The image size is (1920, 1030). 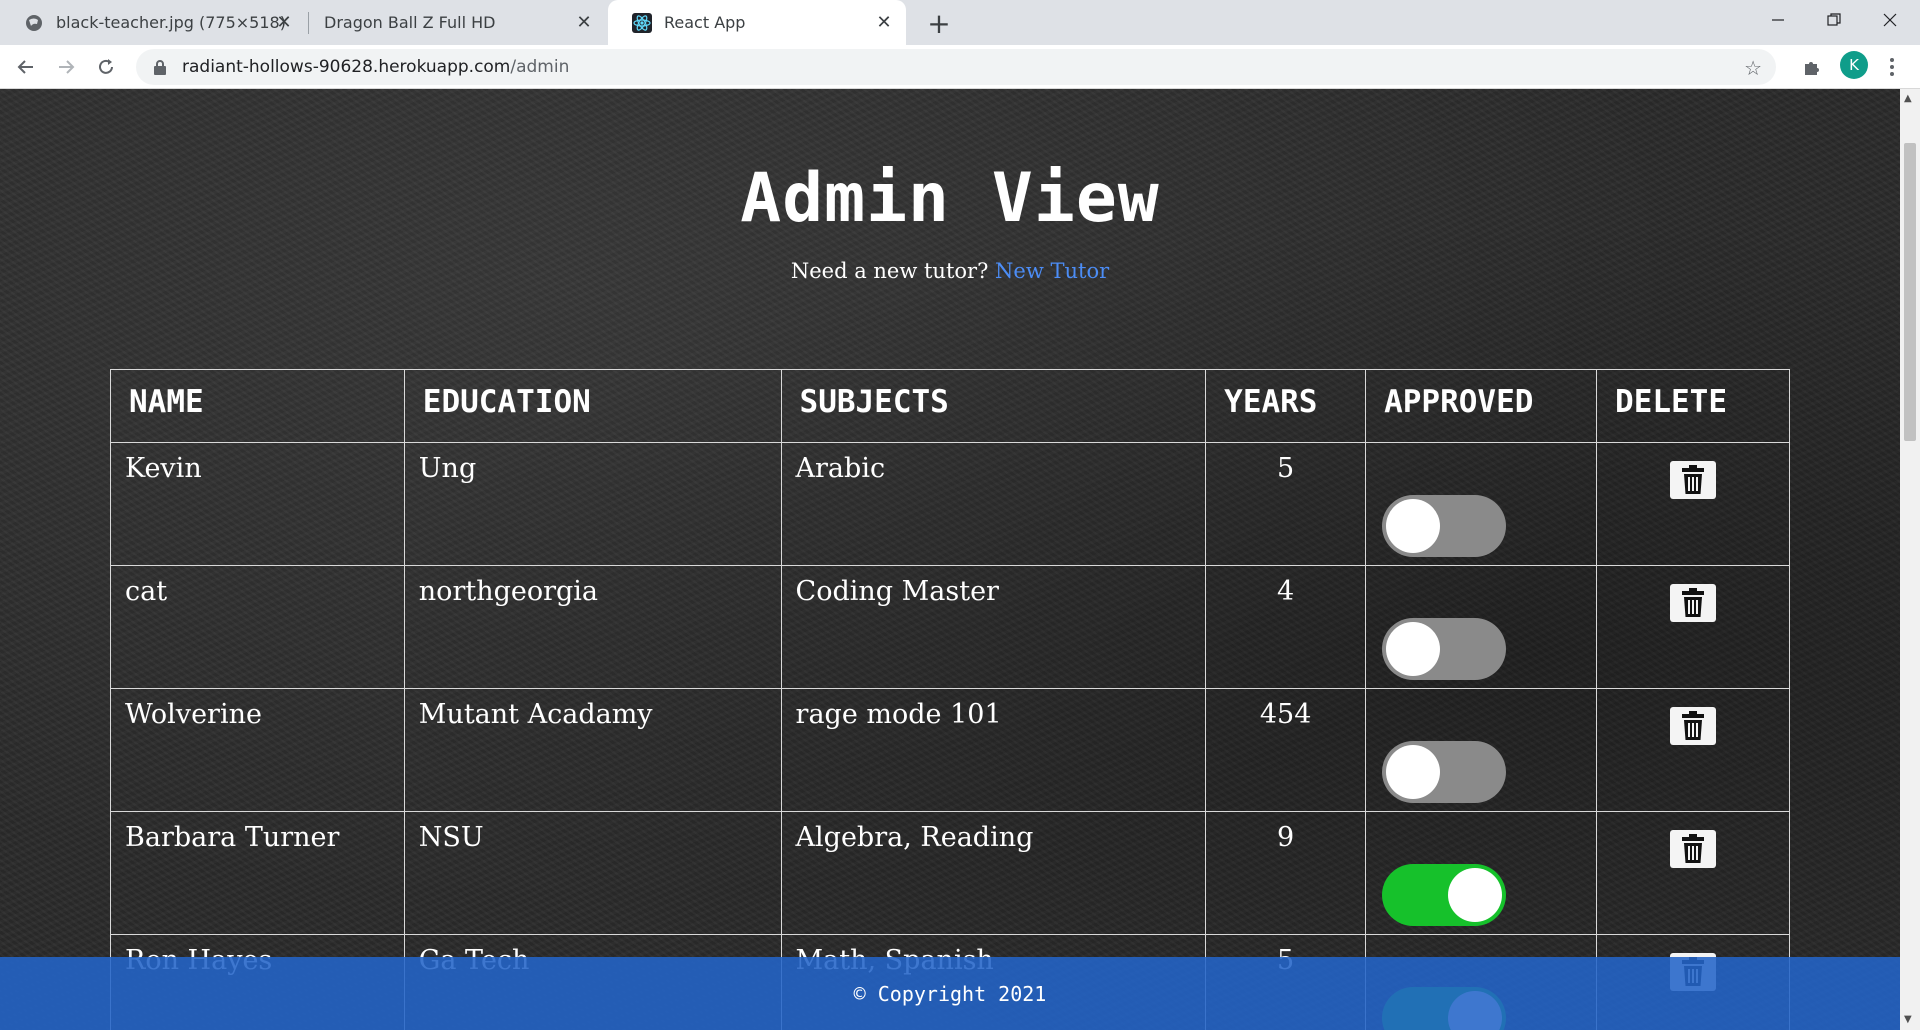 I want to click on close-window-button, so click(x=1890, y=20).